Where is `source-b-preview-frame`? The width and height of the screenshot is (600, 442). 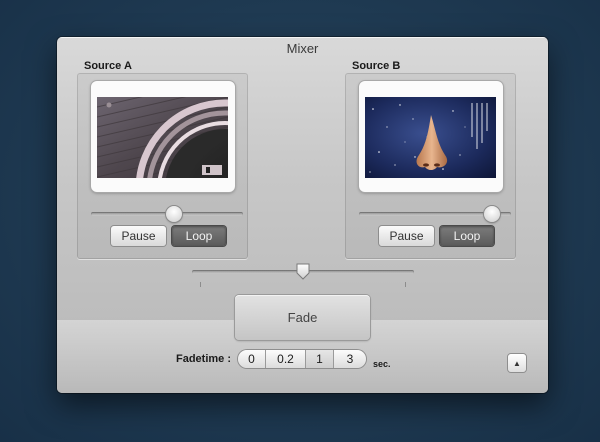
source-b-preview-frame is located at coordinates (431, 136).